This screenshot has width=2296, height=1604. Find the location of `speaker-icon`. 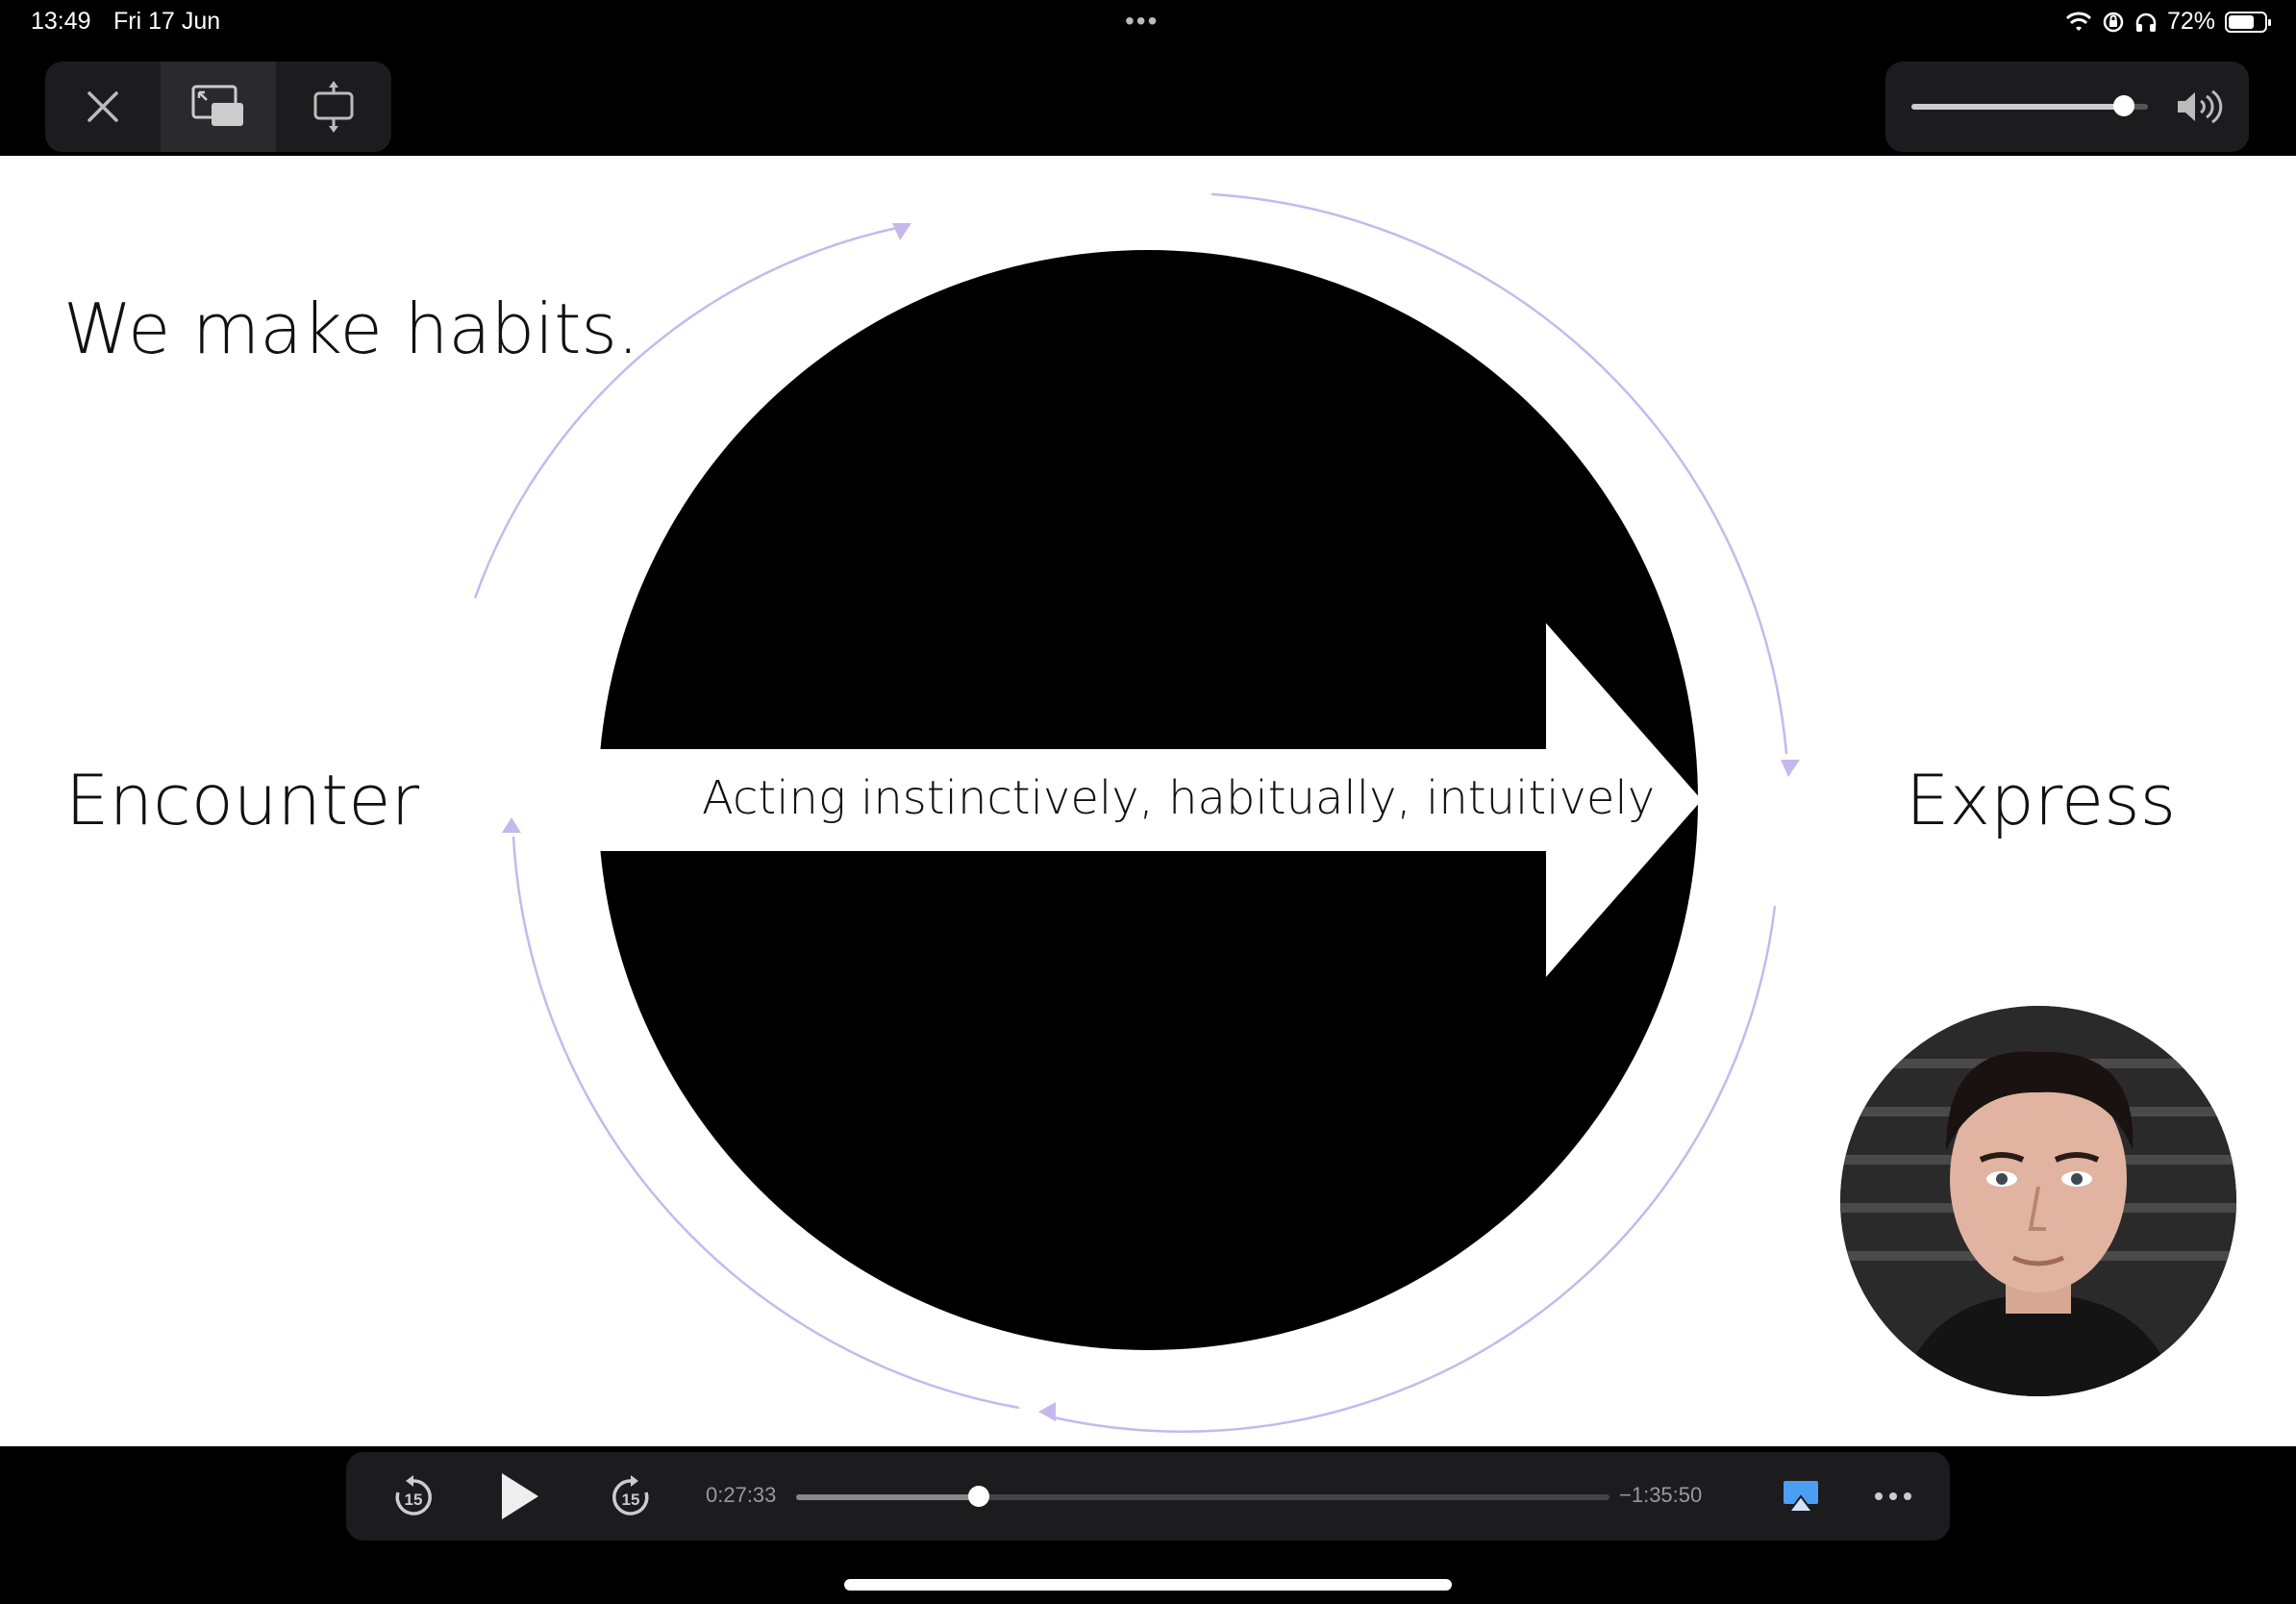

speaker-icon is located at coordinates (2202, 106).